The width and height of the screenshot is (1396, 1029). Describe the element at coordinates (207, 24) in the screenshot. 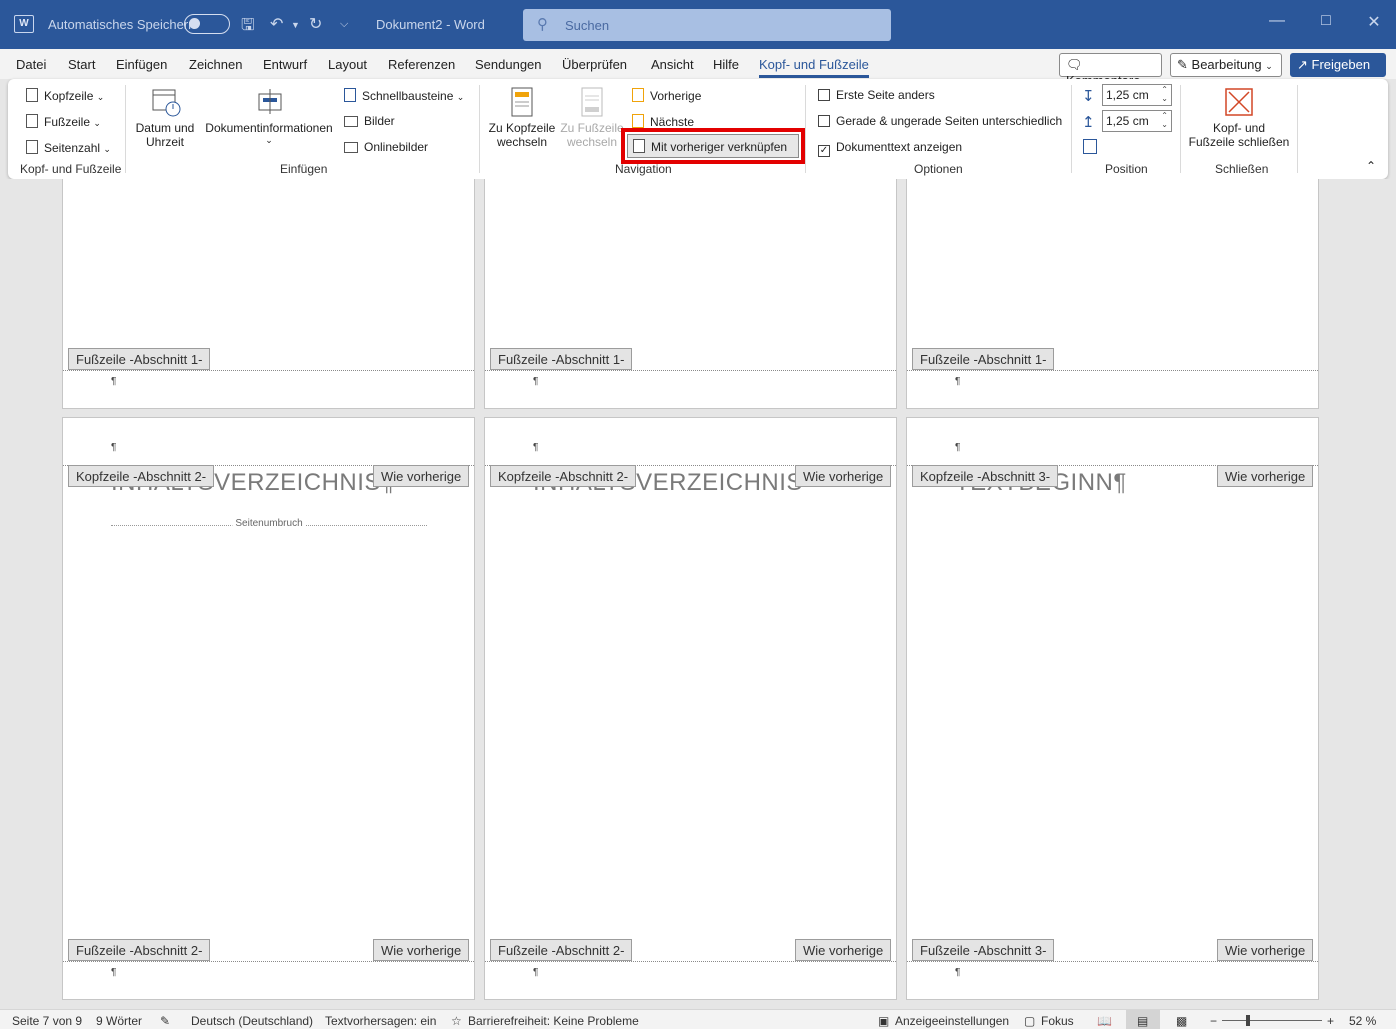

I see `autosave-toggle` at that location.